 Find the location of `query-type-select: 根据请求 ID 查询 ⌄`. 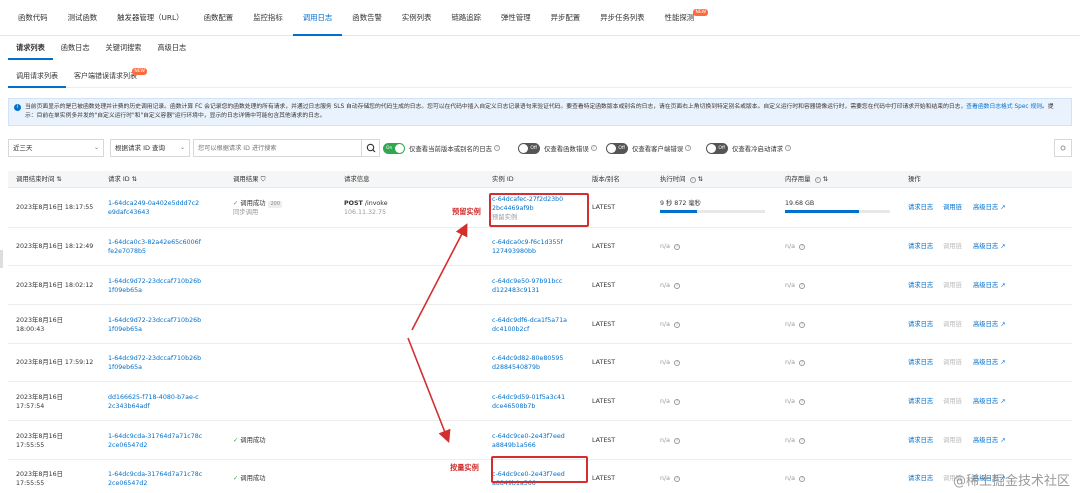

query-type-select: 根据请求 ID 查询 ⌄ is located at coordinates (150, 148).